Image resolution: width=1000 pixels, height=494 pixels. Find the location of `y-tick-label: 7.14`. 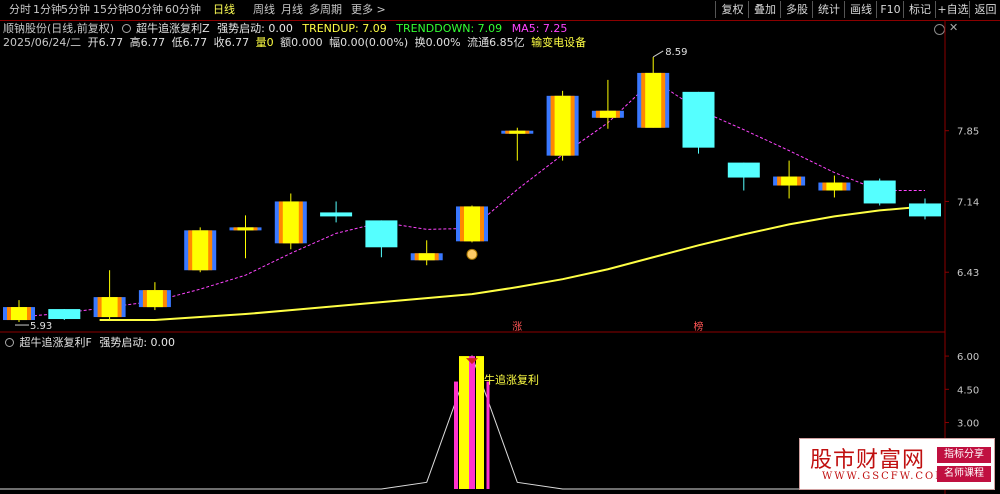

y-tick-label: 7.14 is located at coordinates (968, 202).